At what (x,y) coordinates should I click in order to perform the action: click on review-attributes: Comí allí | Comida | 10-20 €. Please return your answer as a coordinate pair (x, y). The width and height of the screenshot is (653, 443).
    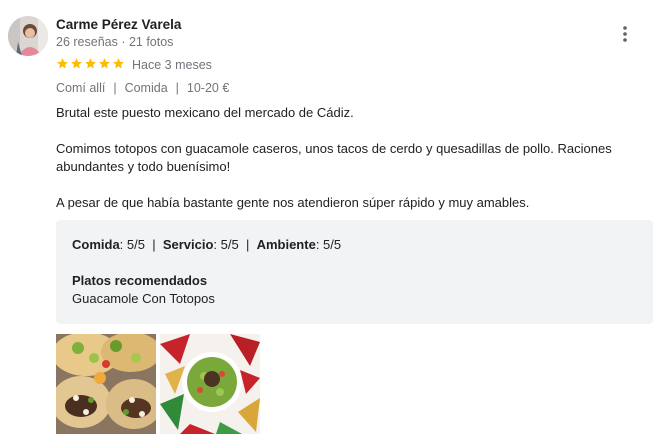
    Looking at the image, I should click on (142, 88).